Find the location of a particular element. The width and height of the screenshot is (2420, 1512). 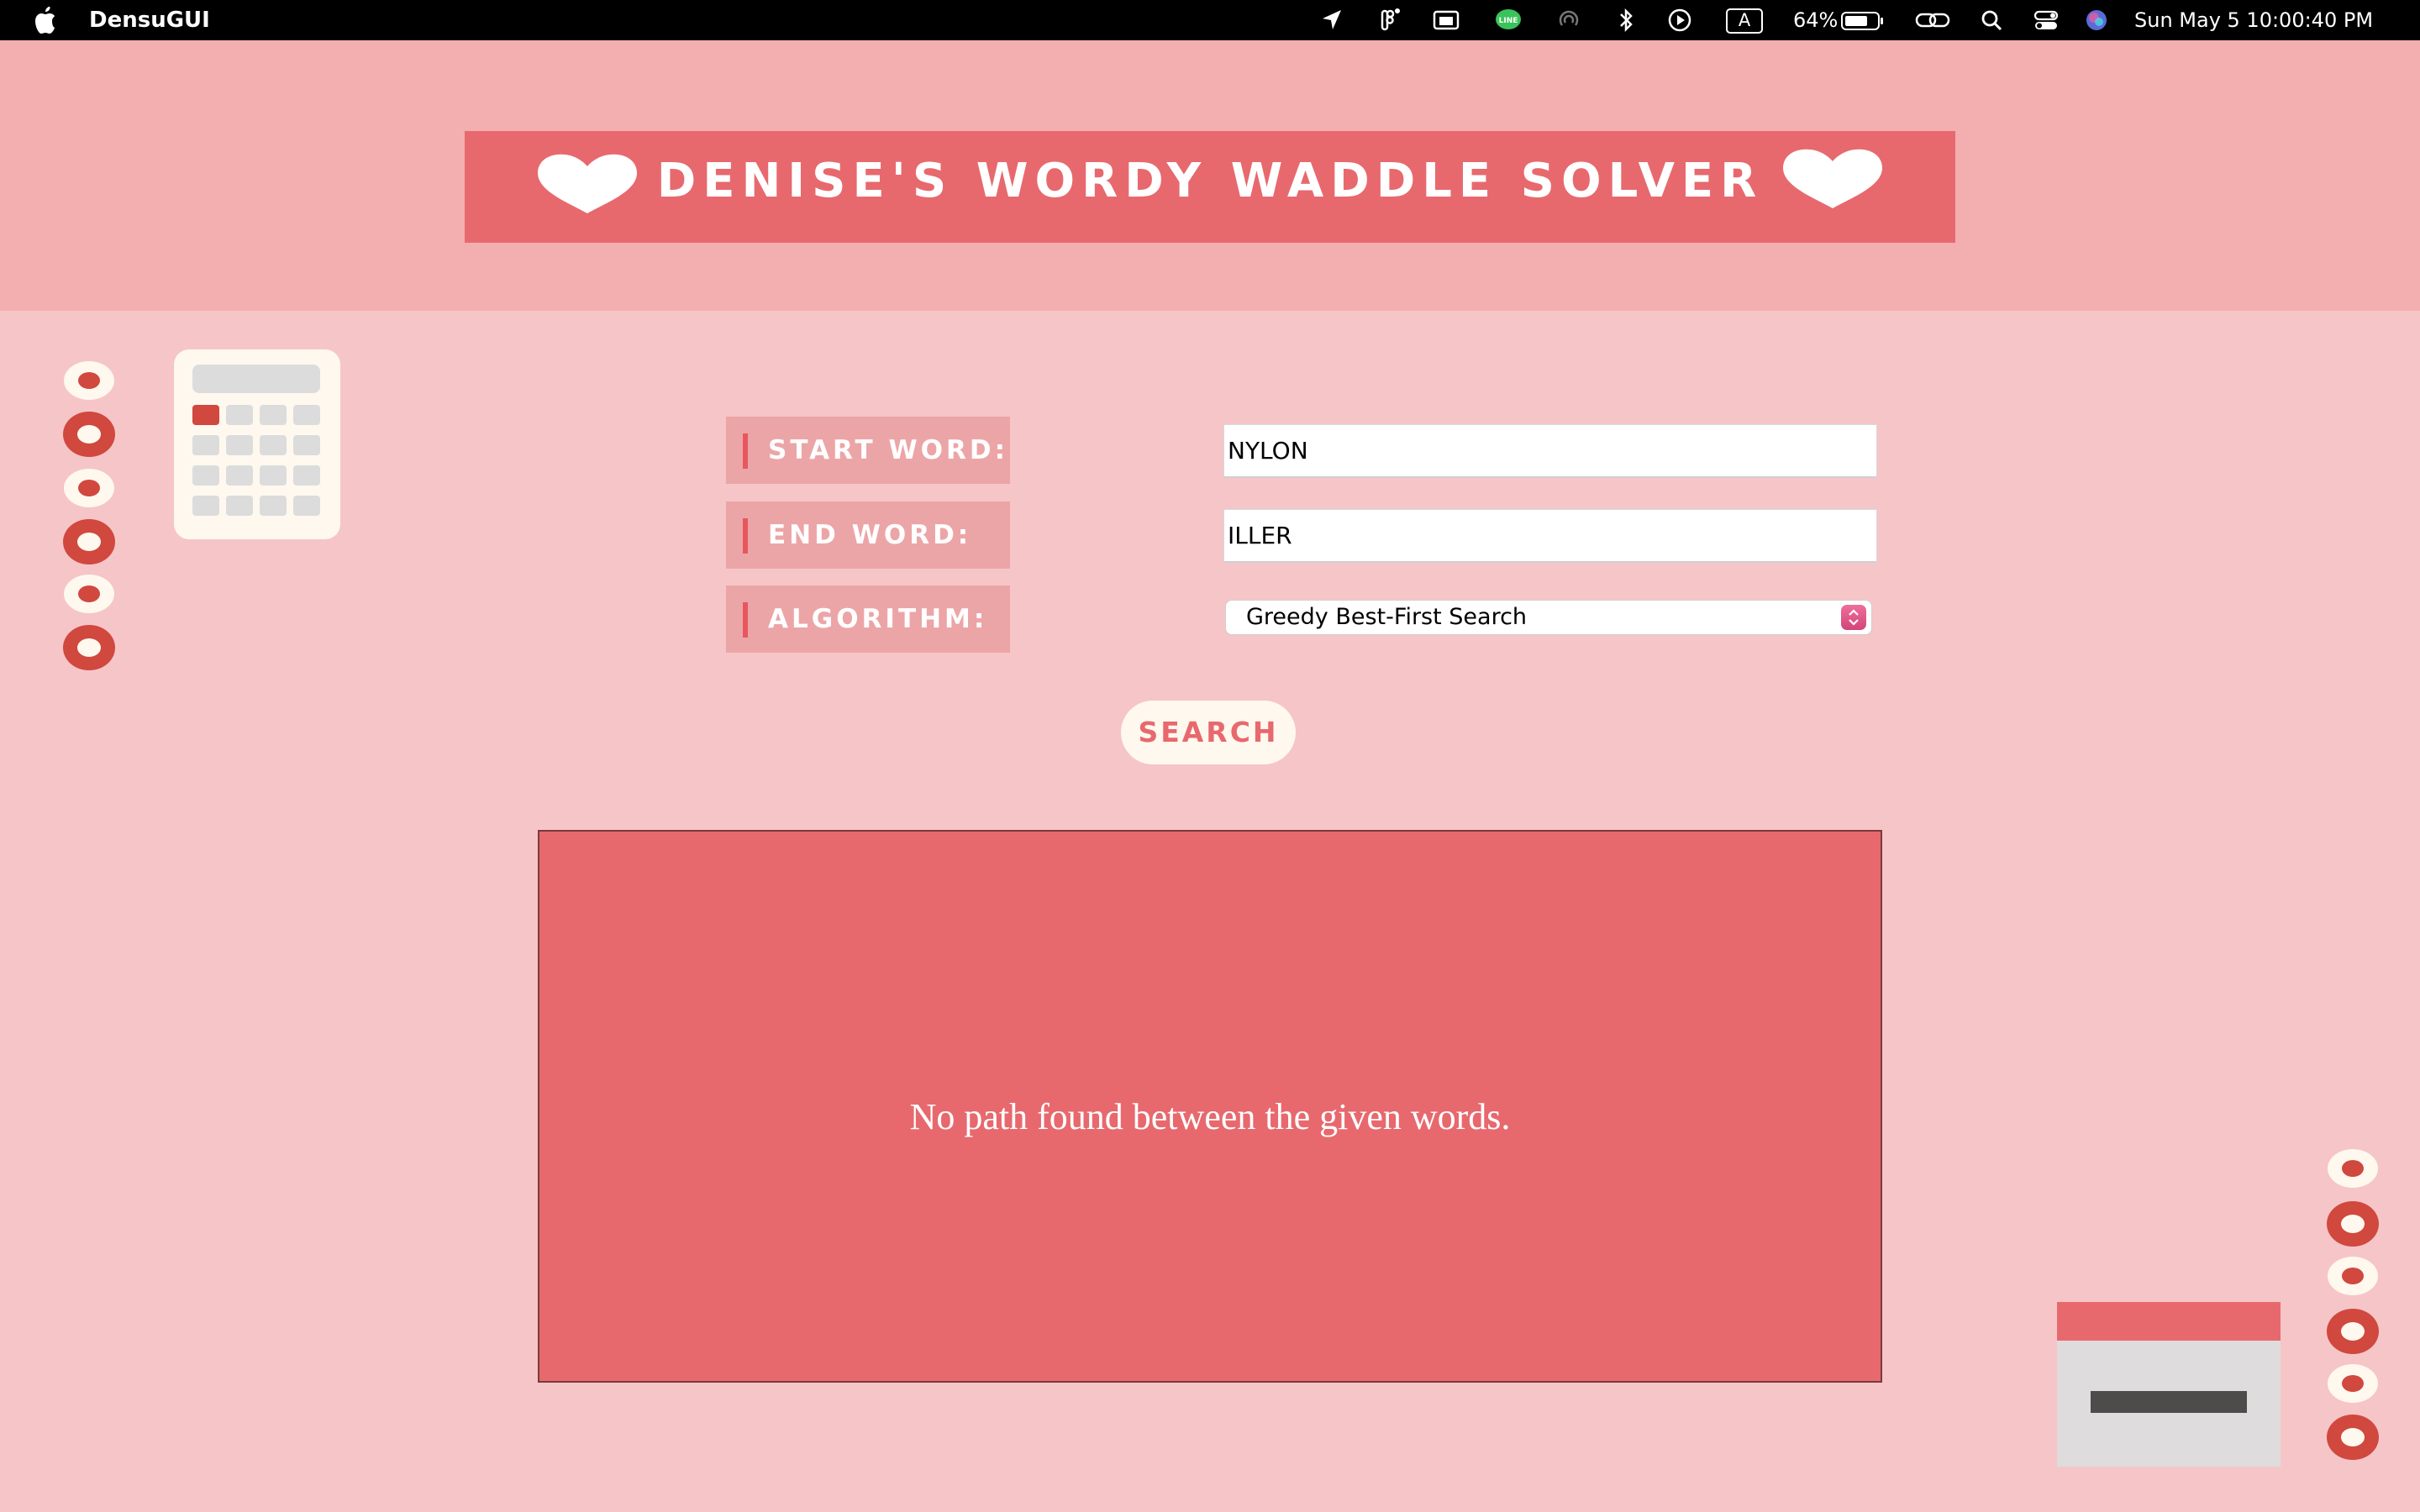

figma-icon is located at coordinates (1389, 20).